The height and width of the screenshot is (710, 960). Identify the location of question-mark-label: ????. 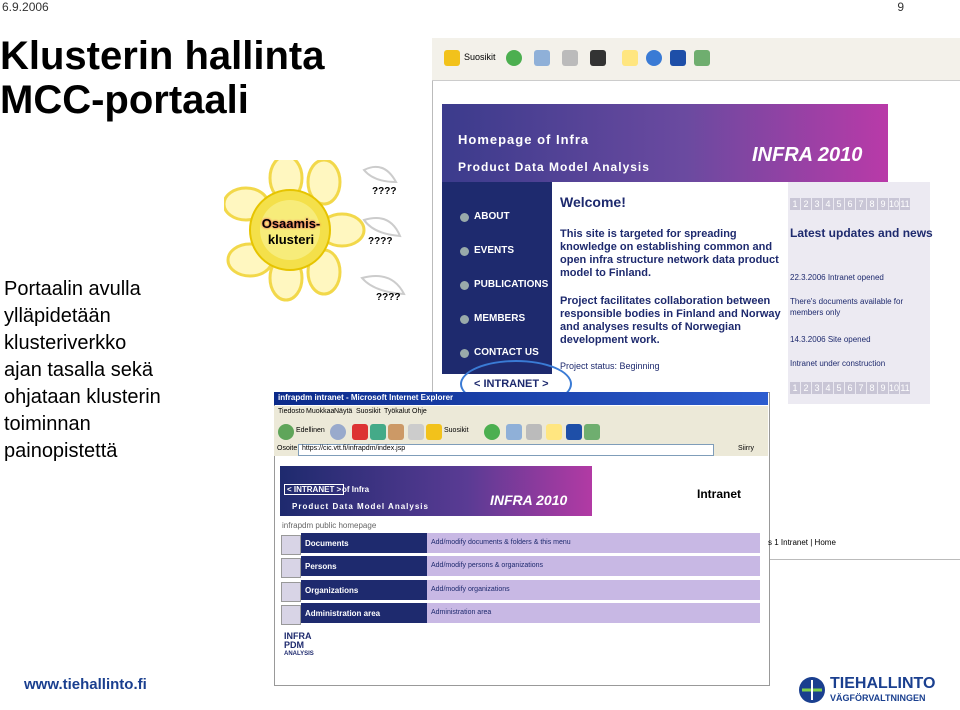
(384, 191).